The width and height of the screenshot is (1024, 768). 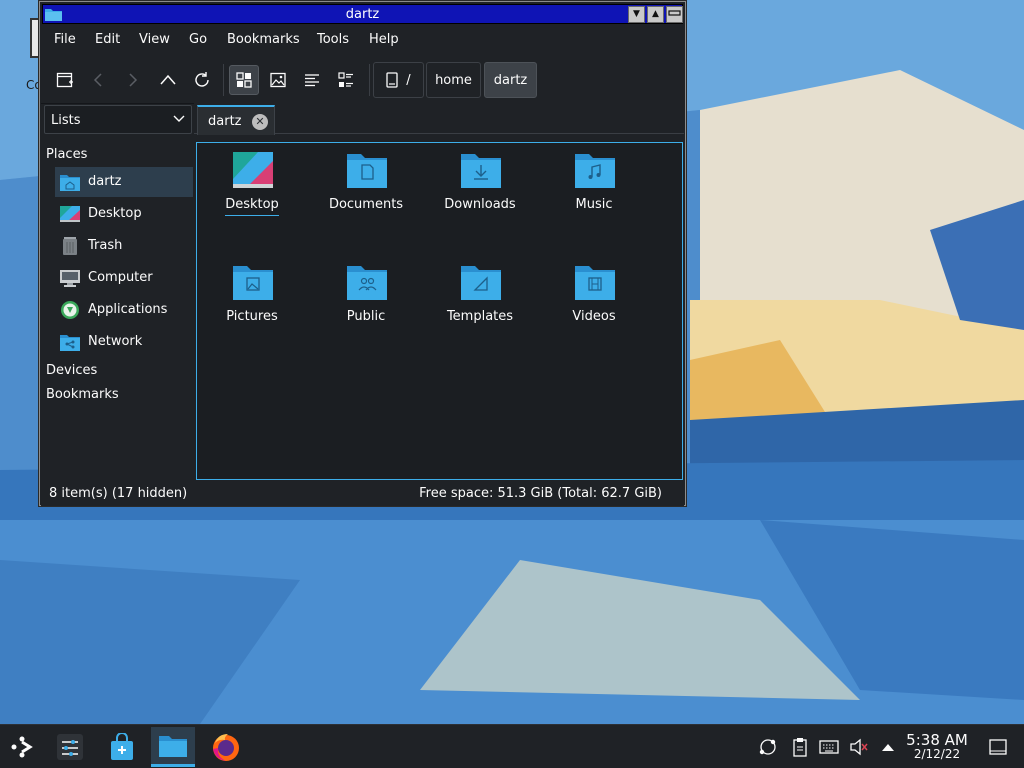 What do you see at coordinates (154, 39) in the screenshot?
I see `menu-view: View` at bounding box center [154, 39].